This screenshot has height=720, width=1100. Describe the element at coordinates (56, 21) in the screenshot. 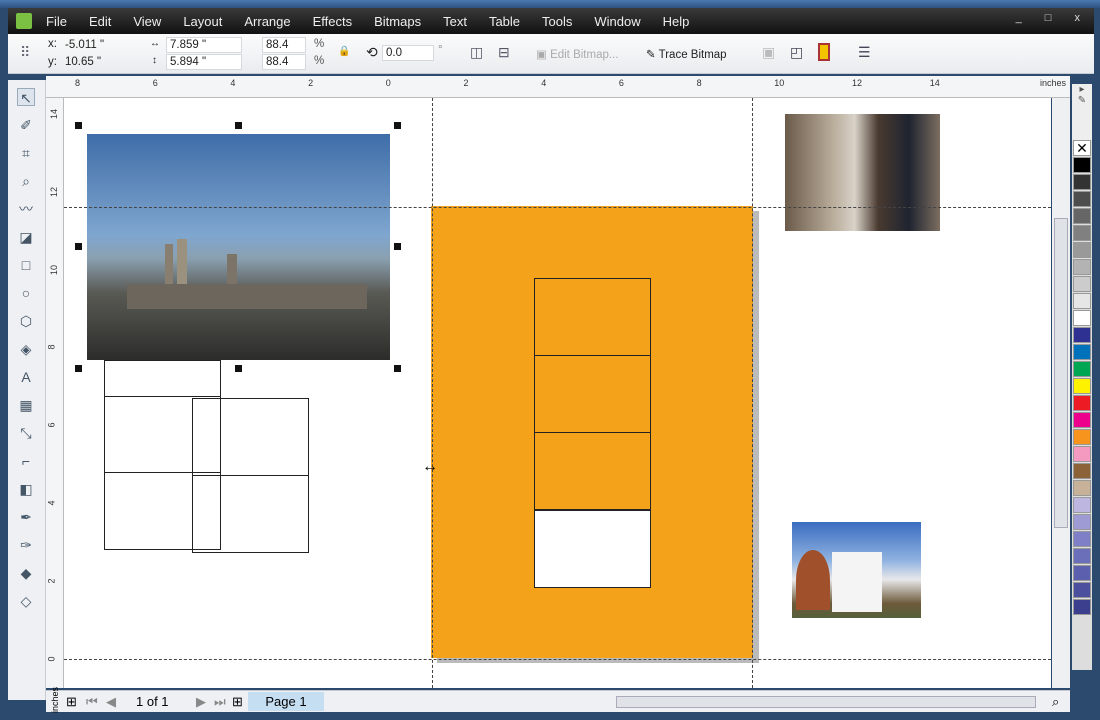

I see `menu-file: File` at that location.